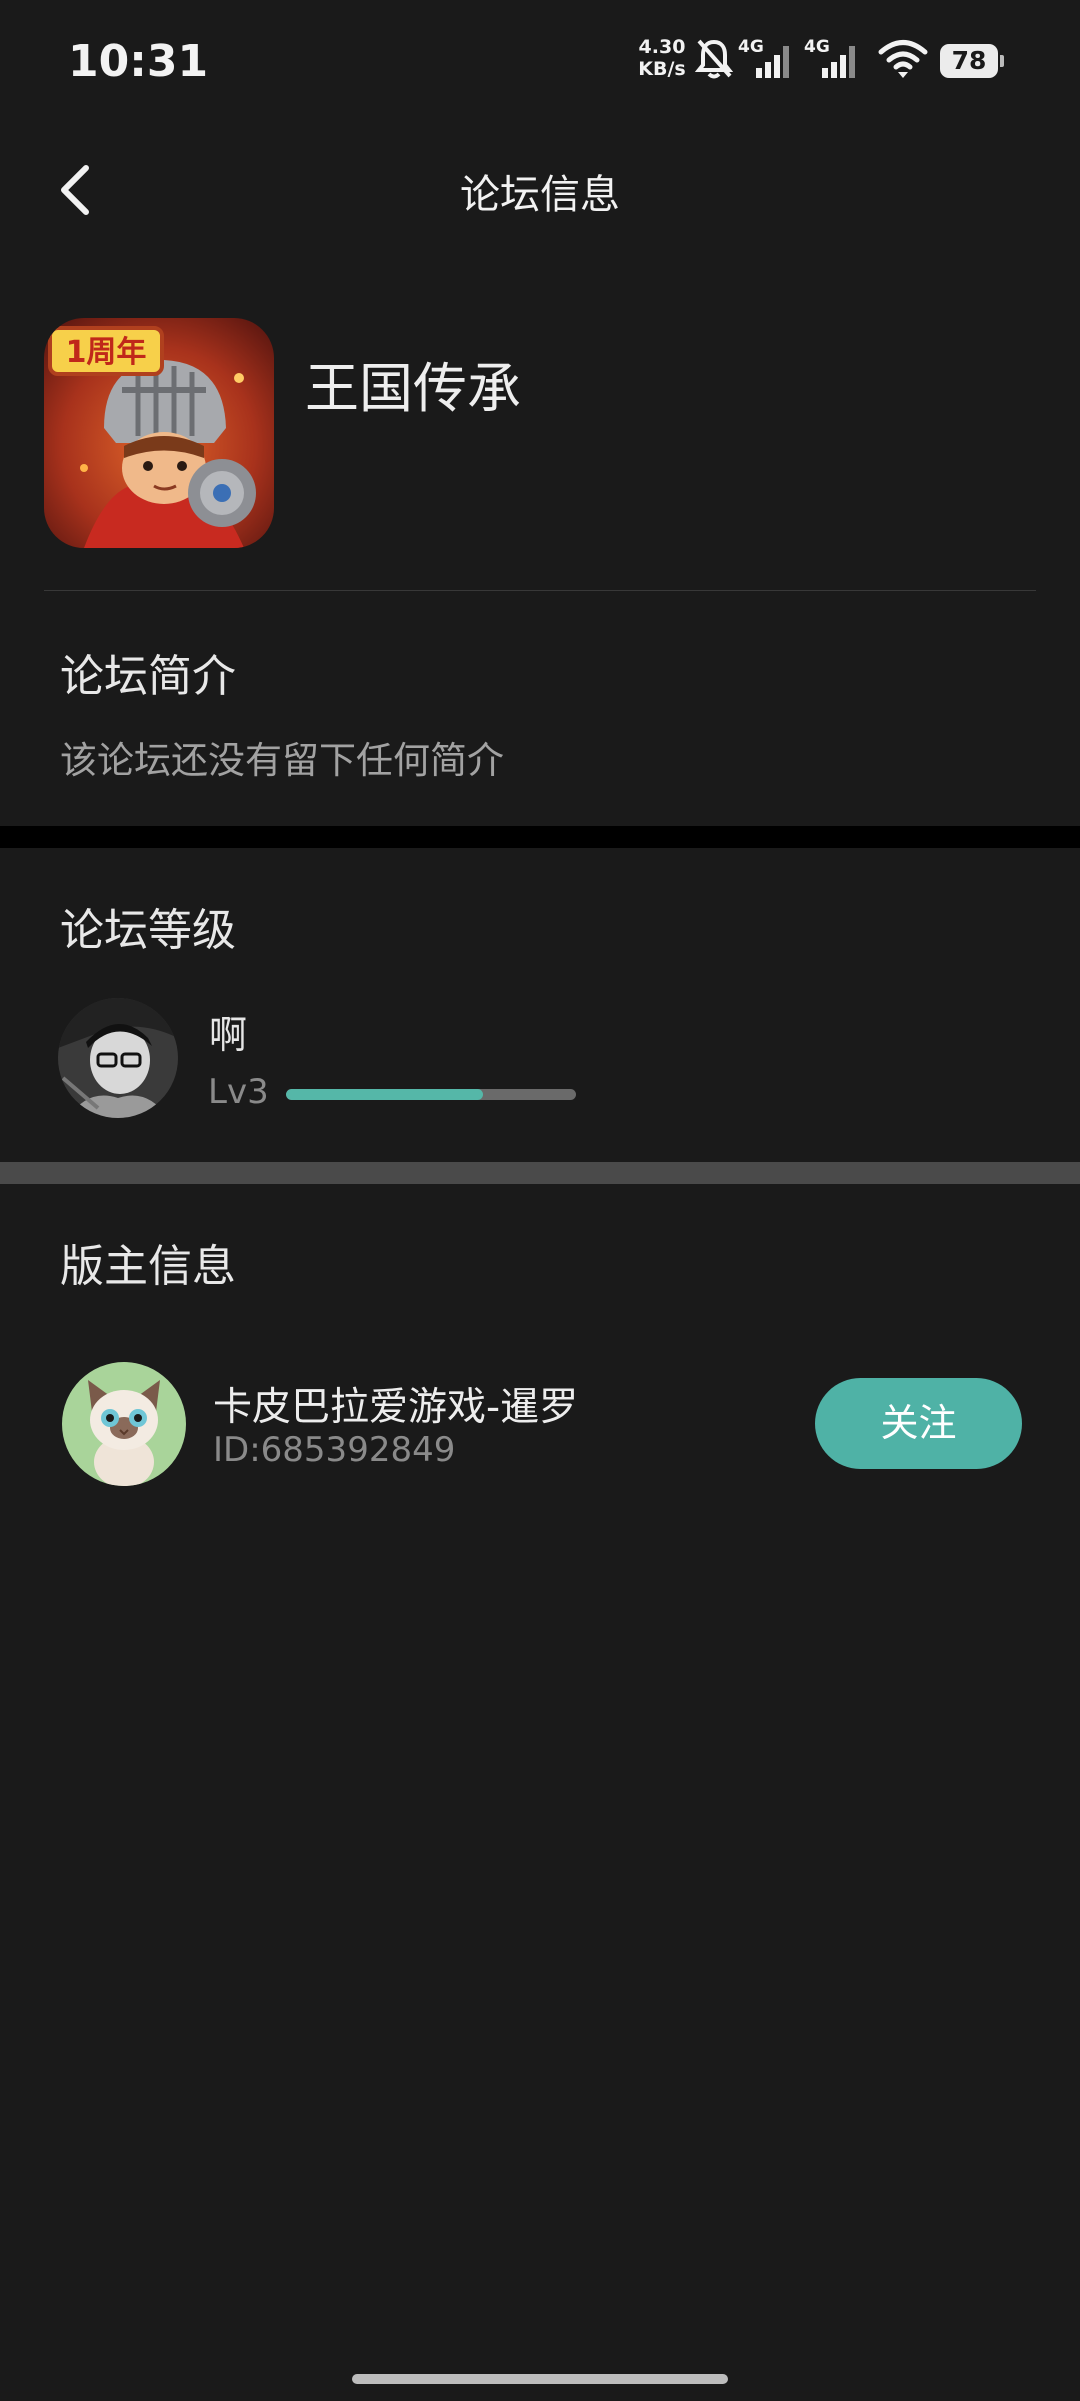 Image resolution: width=1080 pixels, height=2401 pixels. What do you see at coordinates (148, 676) in the screenshot?
I see `intro-section-title: 论坛简介` at bounding box center [148, 676].